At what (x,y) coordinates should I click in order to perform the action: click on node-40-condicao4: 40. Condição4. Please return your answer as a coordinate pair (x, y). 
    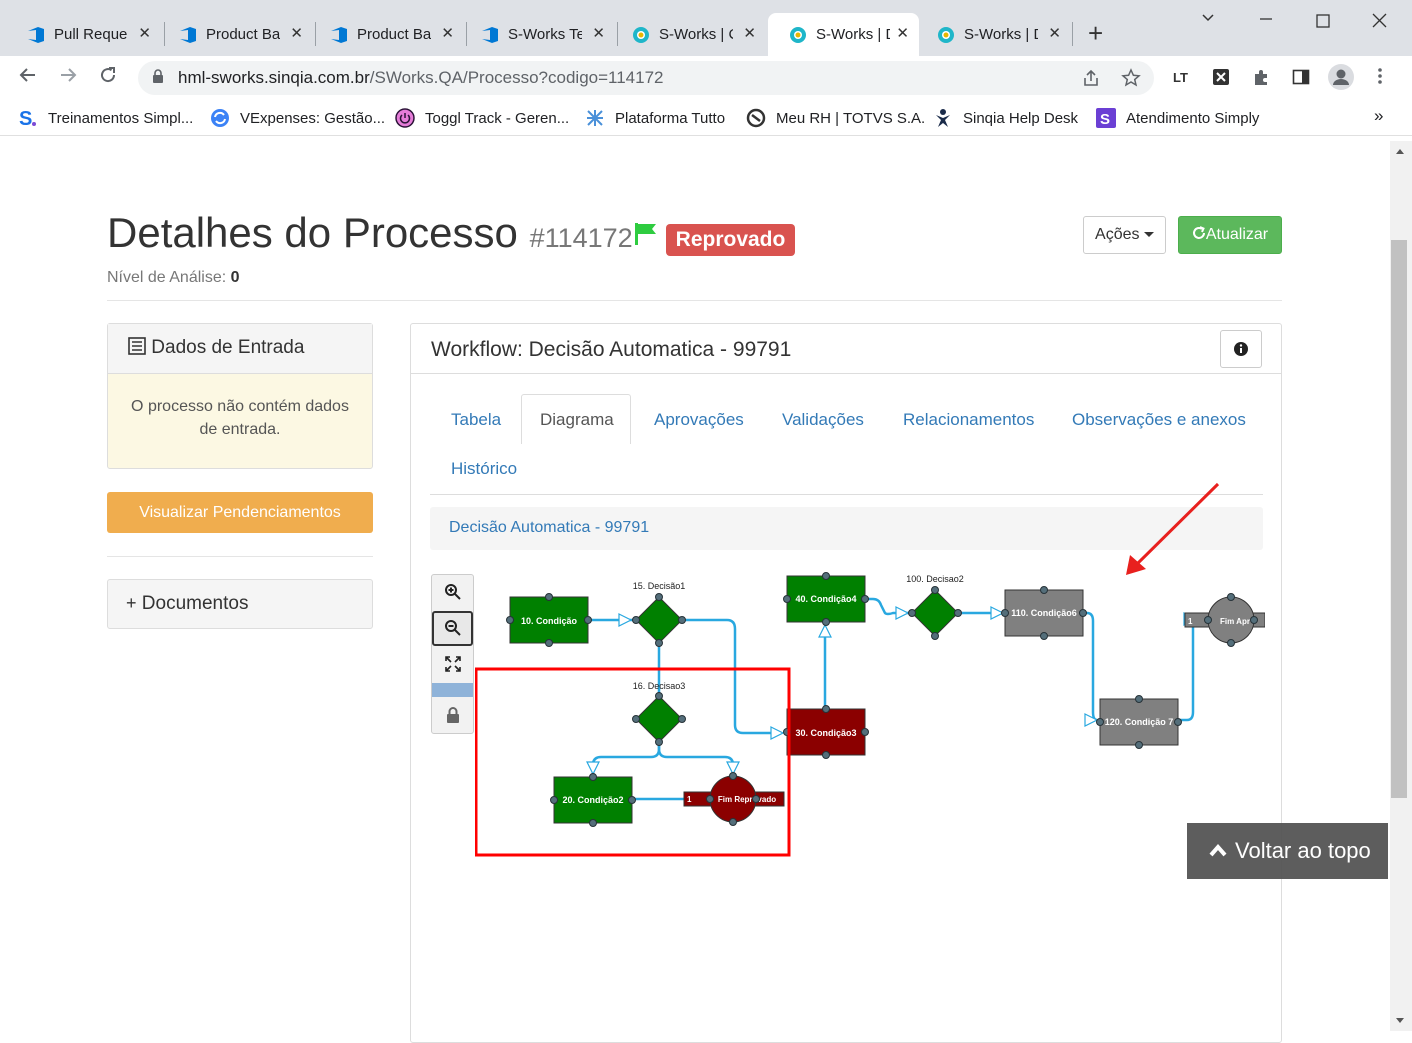
    Looking at the image, I should click on (826, 599).